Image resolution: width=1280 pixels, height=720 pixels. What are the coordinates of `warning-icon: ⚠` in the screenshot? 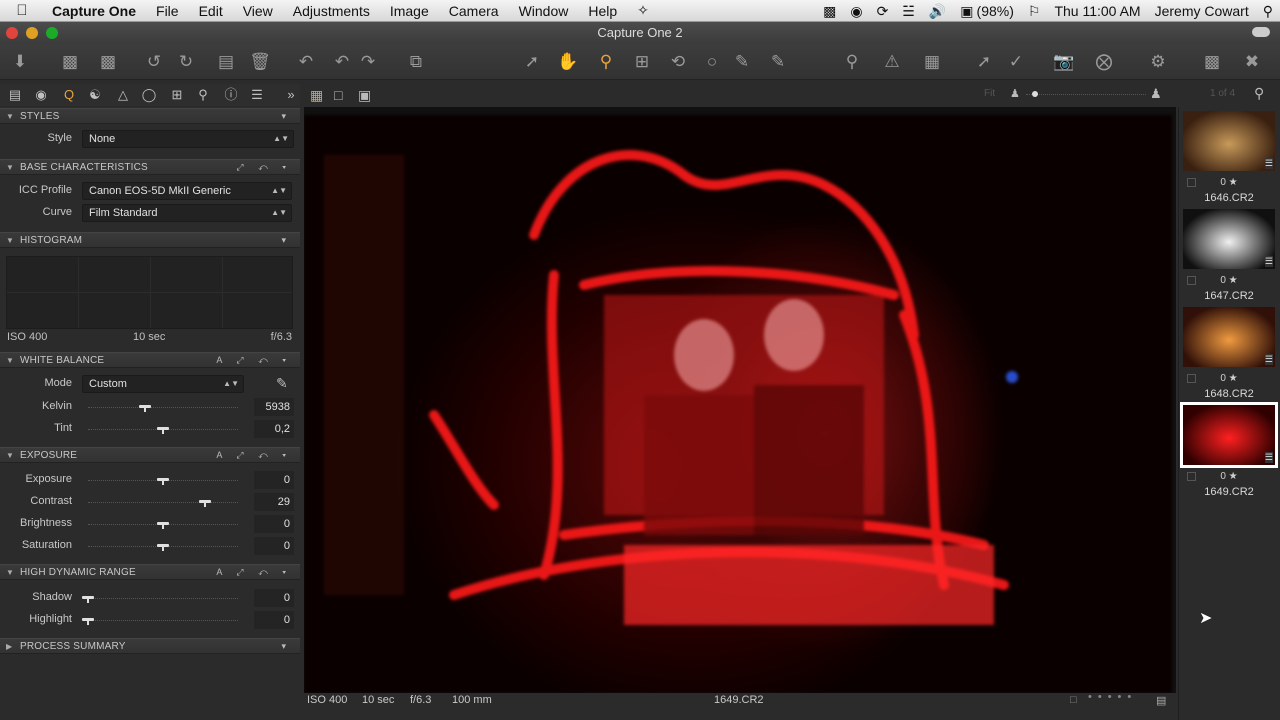 It's located at (892, 62).